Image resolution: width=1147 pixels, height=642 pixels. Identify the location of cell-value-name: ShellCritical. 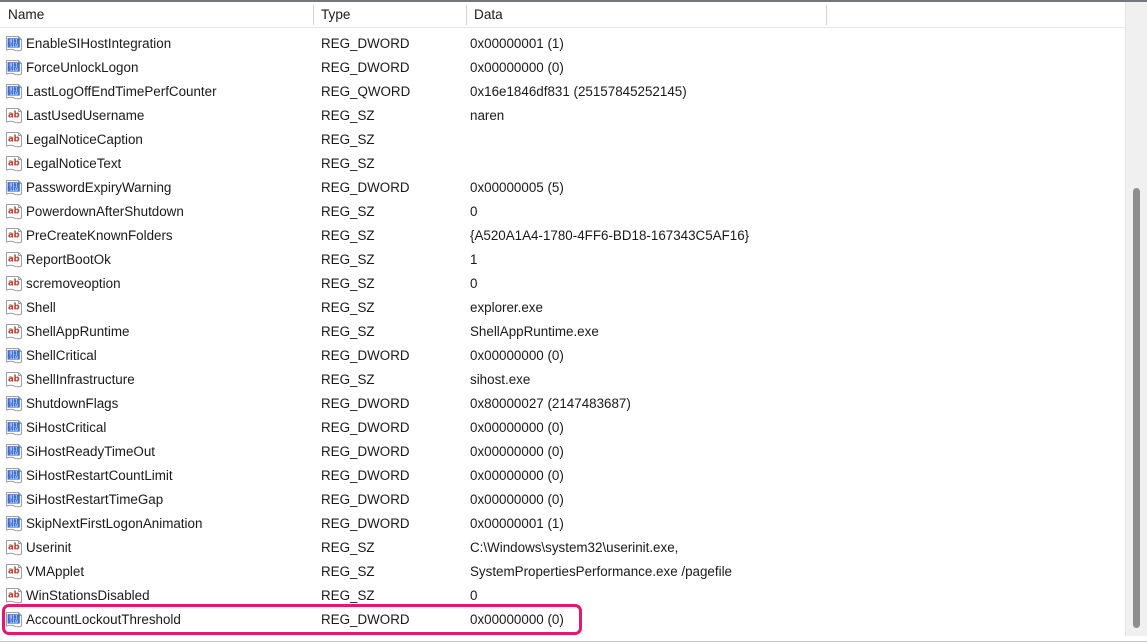
(61, 355).